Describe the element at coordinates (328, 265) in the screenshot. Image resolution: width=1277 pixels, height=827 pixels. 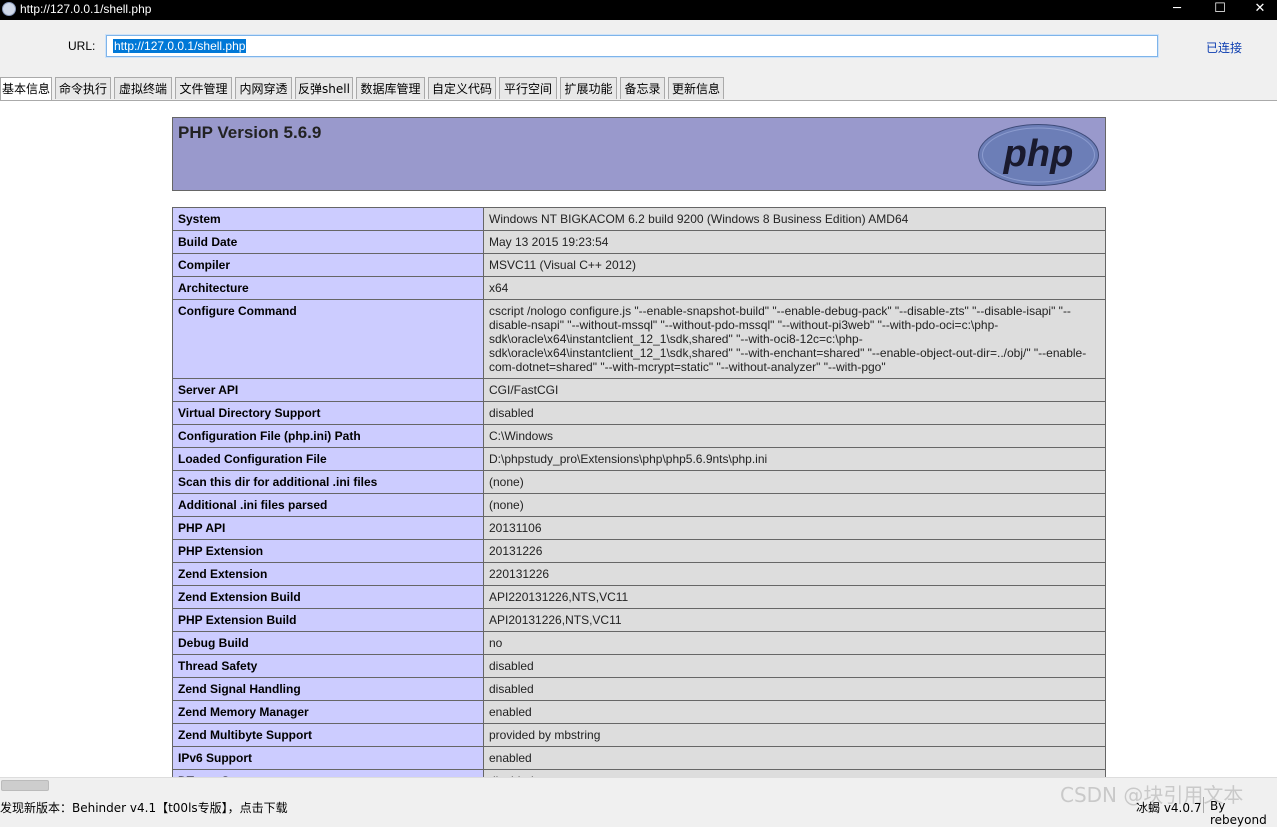
I see `row-key: Compiler` at that location.